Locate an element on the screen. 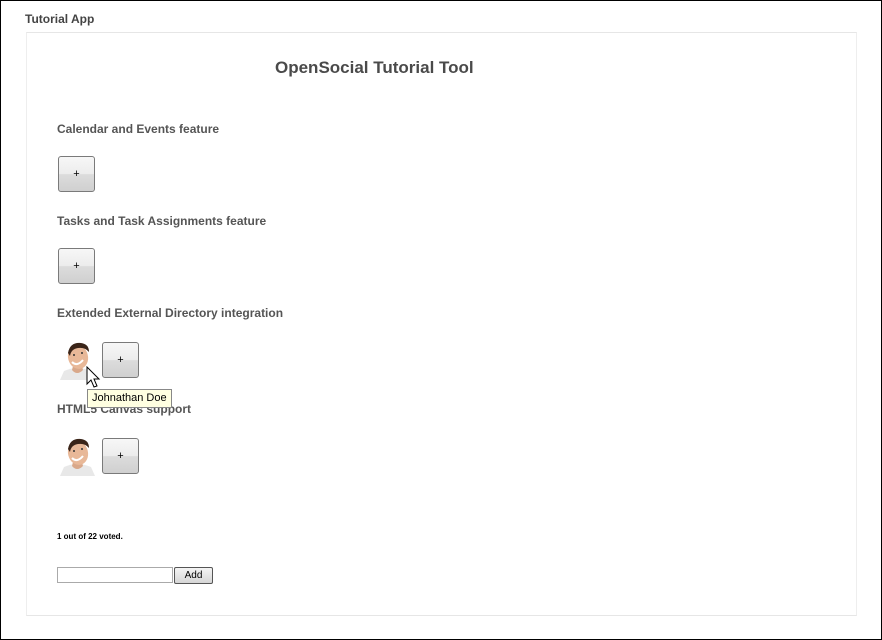  avatar is located at coordinates (77, 456).